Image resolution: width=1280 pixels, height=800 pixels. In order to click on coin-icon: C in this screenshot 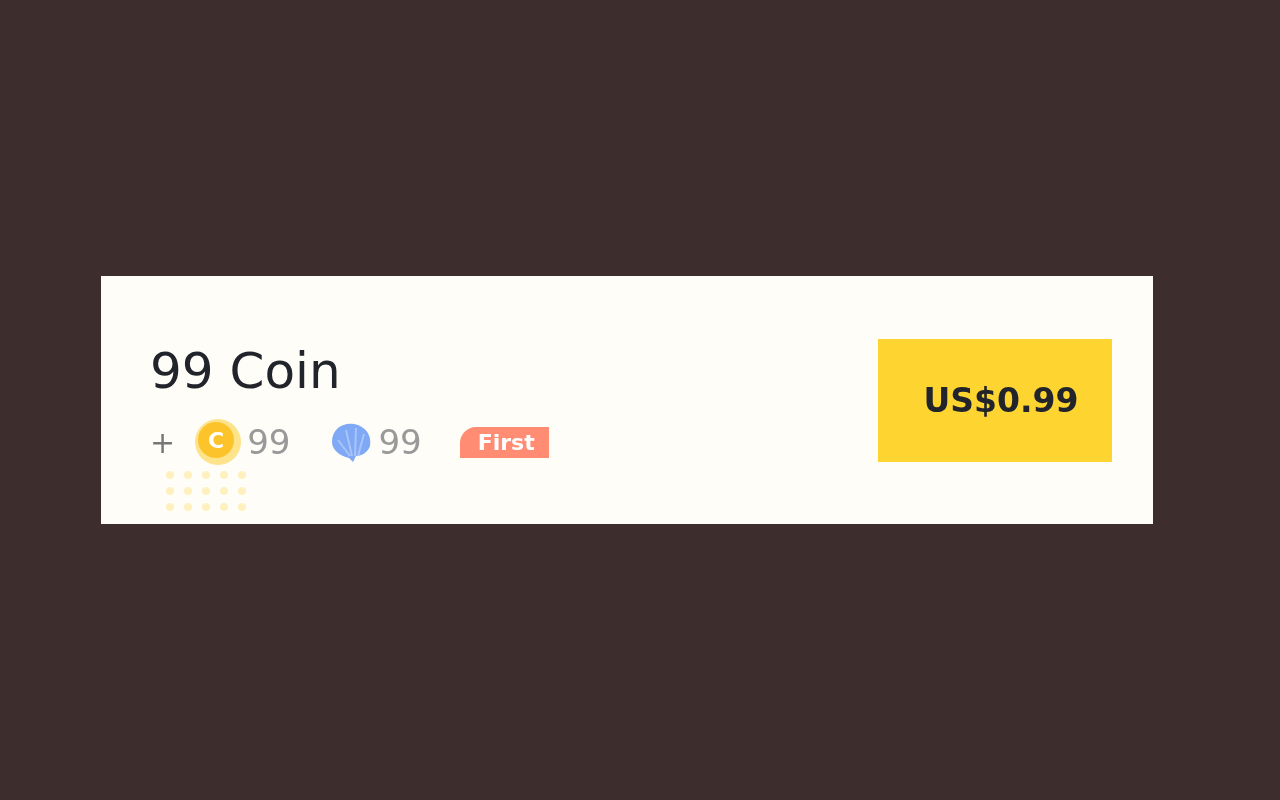, I will do `click(218, 442)`.